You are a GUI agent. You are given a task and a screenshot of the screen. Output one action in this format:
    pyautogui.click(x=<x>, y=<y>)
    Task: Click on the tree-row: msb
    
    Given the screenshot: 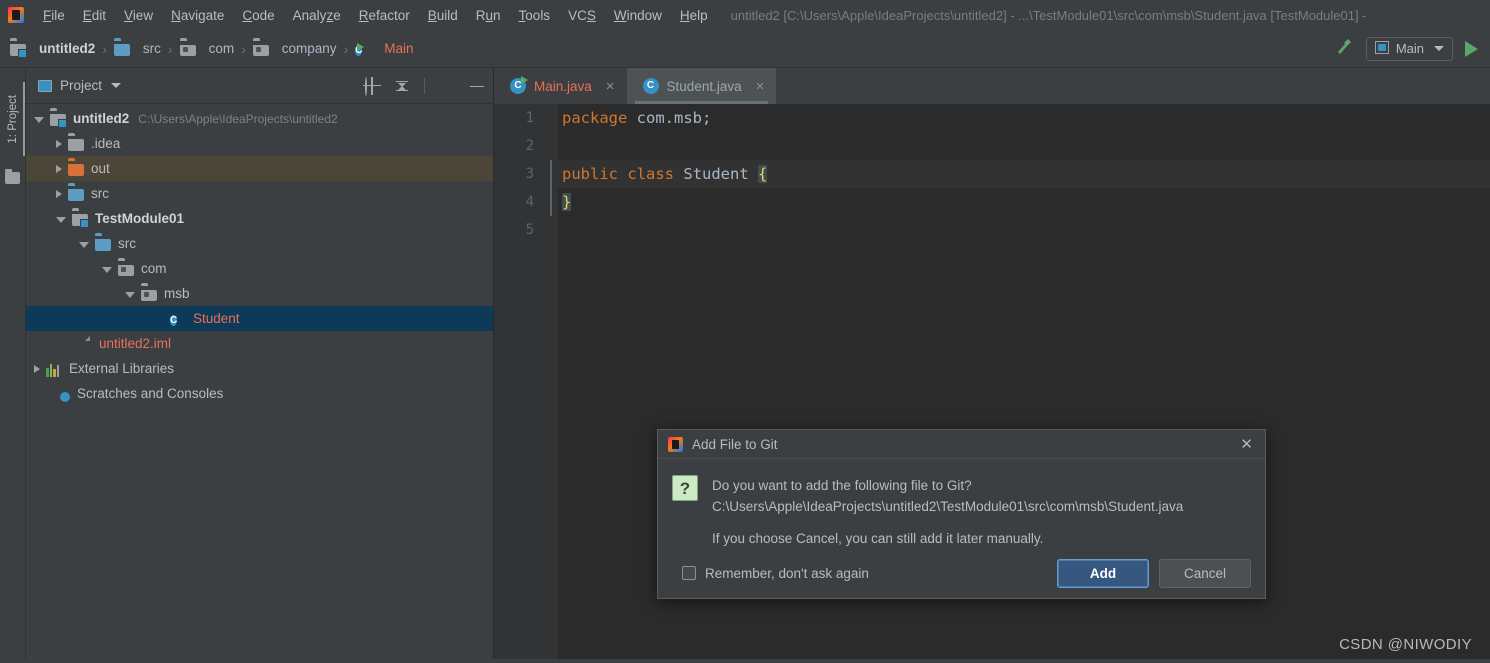 What is the action you would take?
    pyautogui.click(x=259, y=293)
    